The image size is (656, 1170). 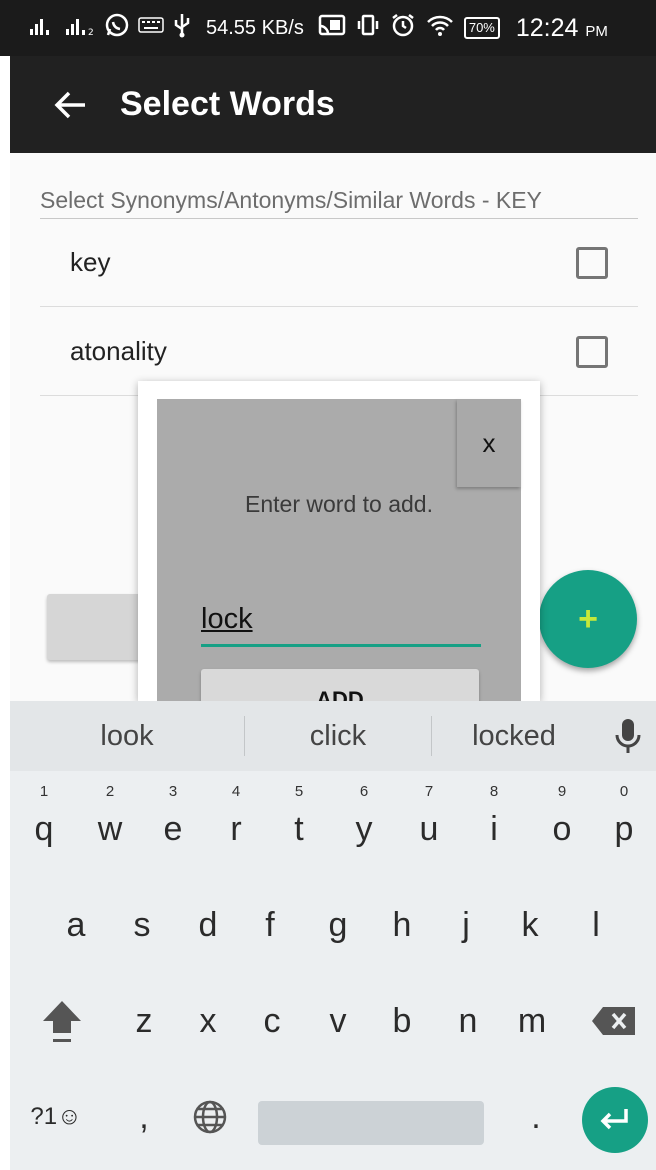 I want to click on dialog-body: x Enter word to add. ADD, so click(x=339, y=550).